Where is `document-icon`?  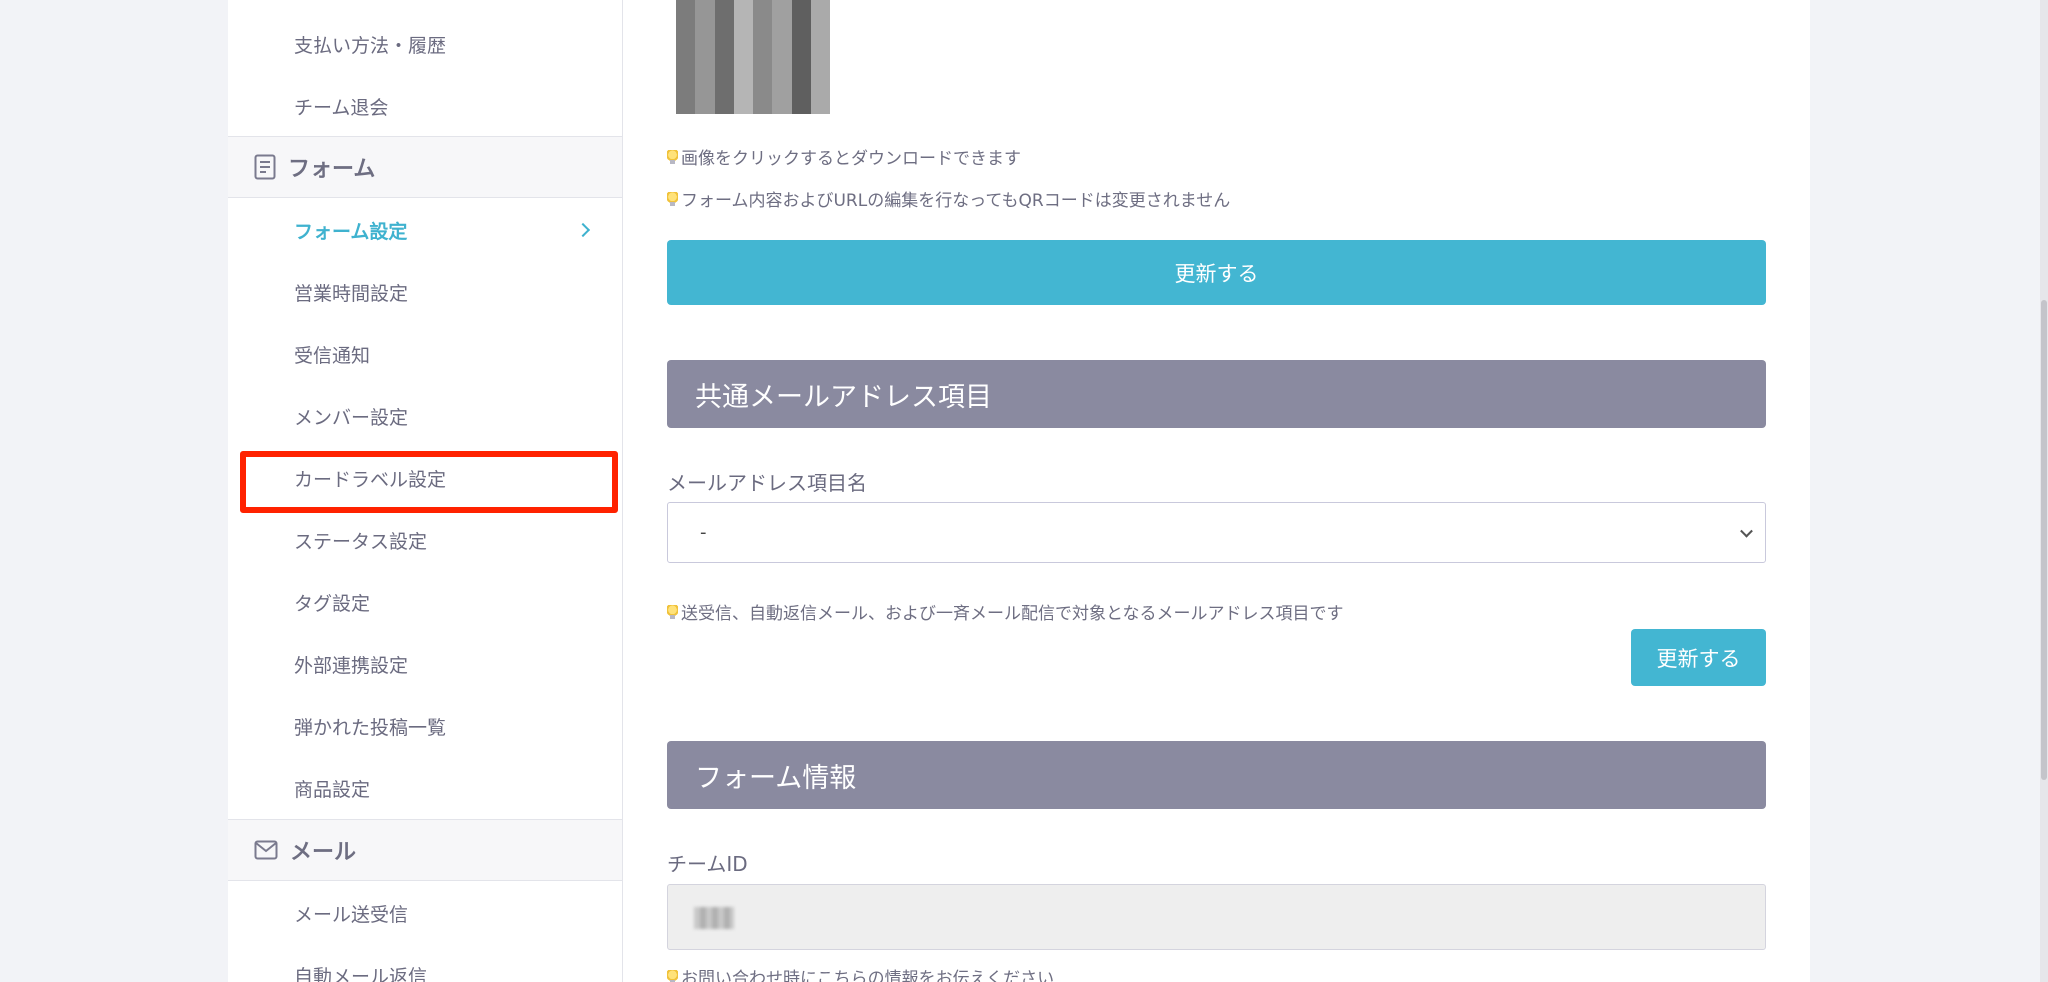 document-icon is located at coordinates (265, 167).